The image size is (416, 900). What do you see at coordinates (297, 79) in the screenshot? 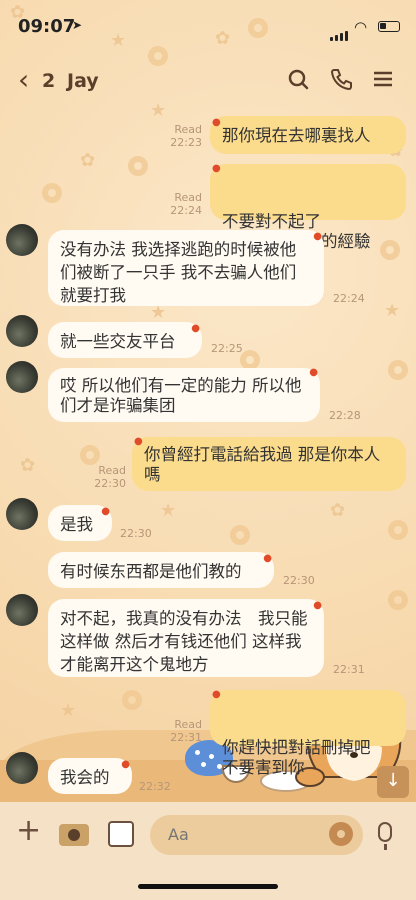
I see `search-icon` at bounding box center [297, 79].